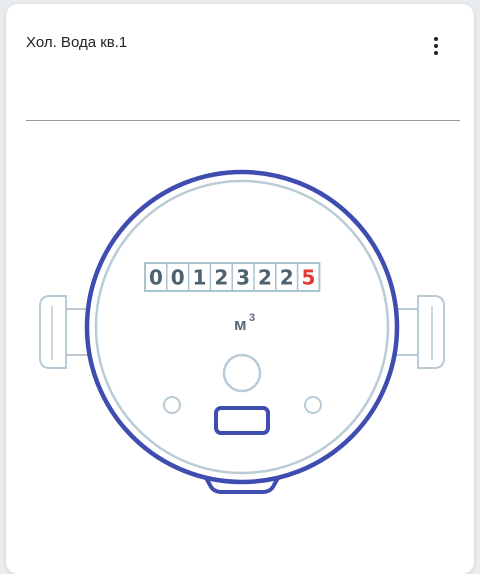 The image size is (480, 574). I want to click on center-dial, so click(242, 373).